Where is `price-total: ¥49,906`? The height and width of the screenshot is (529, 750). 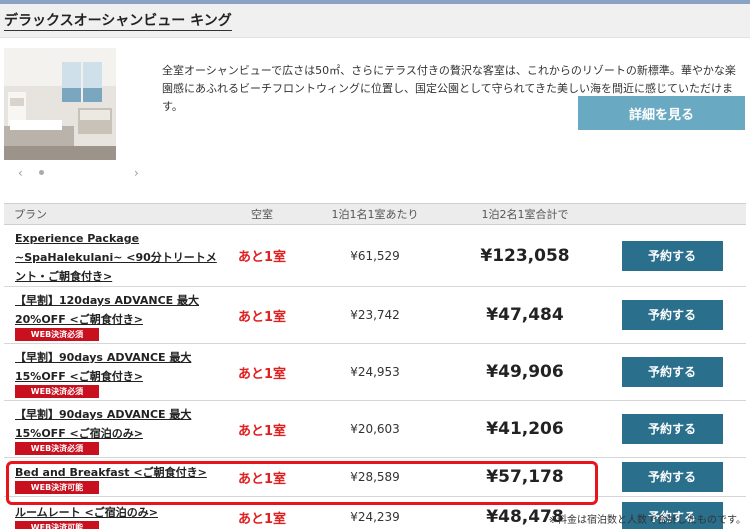
price-total: ¥49,906 is located at coordinates (525, 372).